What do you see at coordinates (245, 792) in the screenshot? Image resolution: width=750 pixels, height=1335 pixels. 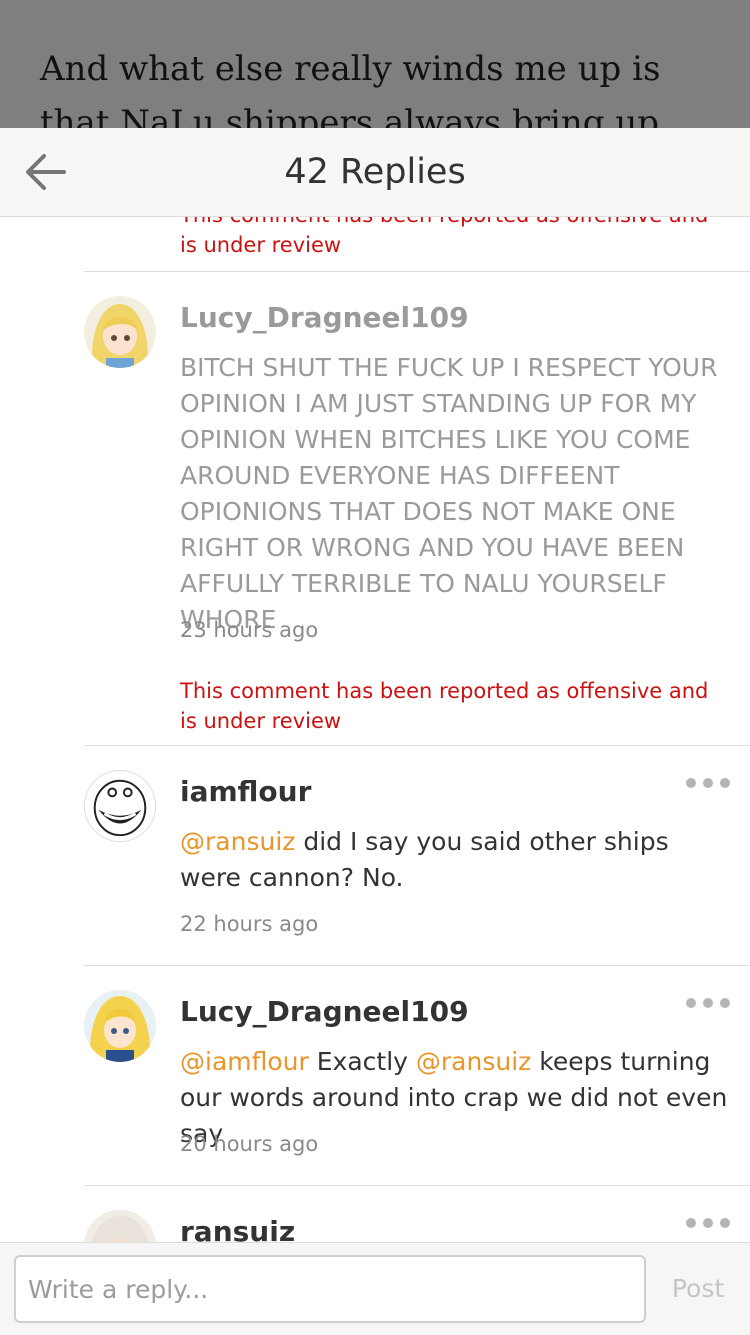 I see `comment-author: iamflour` at bounding box center [245, 792].